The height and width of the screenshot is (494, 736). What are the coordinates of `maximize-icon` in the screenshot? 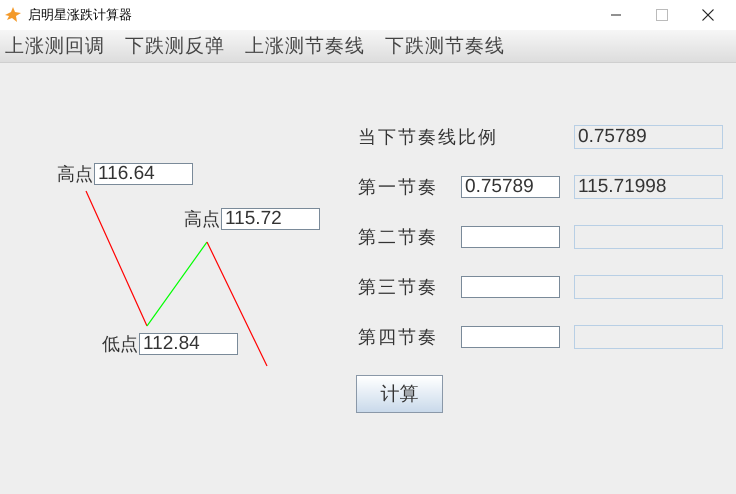 It's located at (662, 15).